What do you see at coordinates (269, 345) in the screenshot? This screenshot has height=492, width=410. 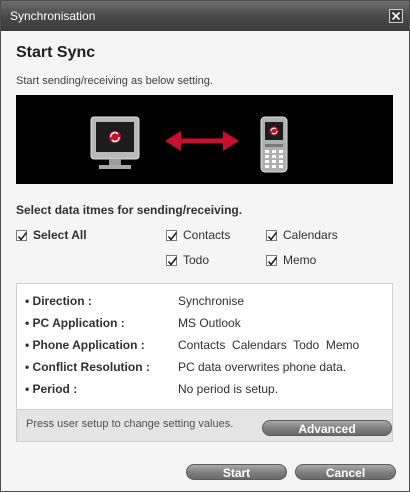 I see `settings-value: Contacts Calendars Todo Memo` at bounding box center [269, 345].